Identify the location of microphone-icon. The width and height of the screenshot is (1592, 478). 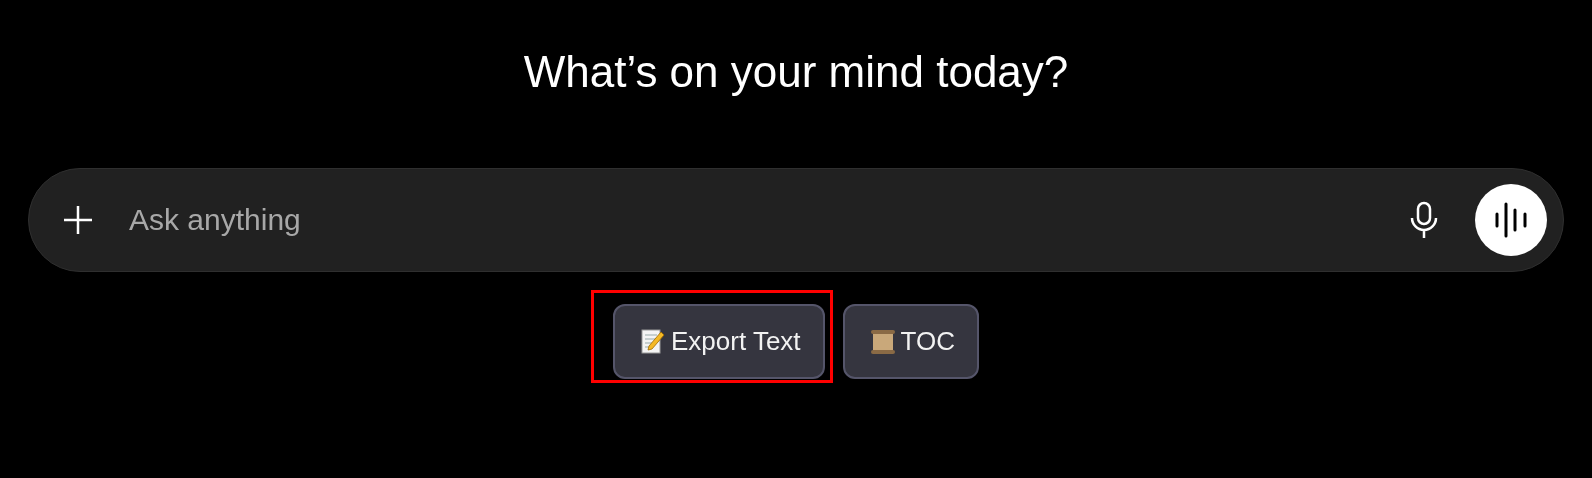
(1424, 220).